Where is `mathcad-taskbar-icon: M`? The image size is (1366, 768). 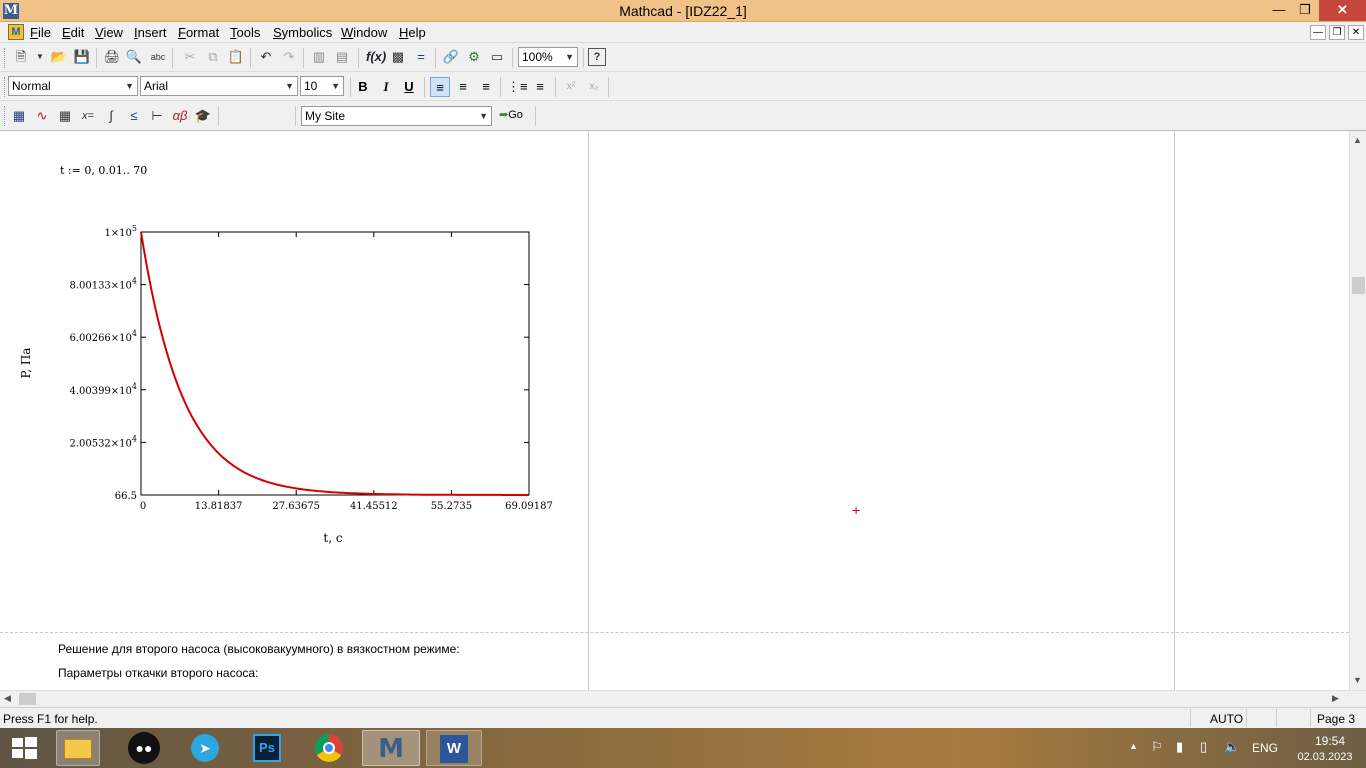 mathcad-taskbar-icon: M is located at coordinates (391, 748).